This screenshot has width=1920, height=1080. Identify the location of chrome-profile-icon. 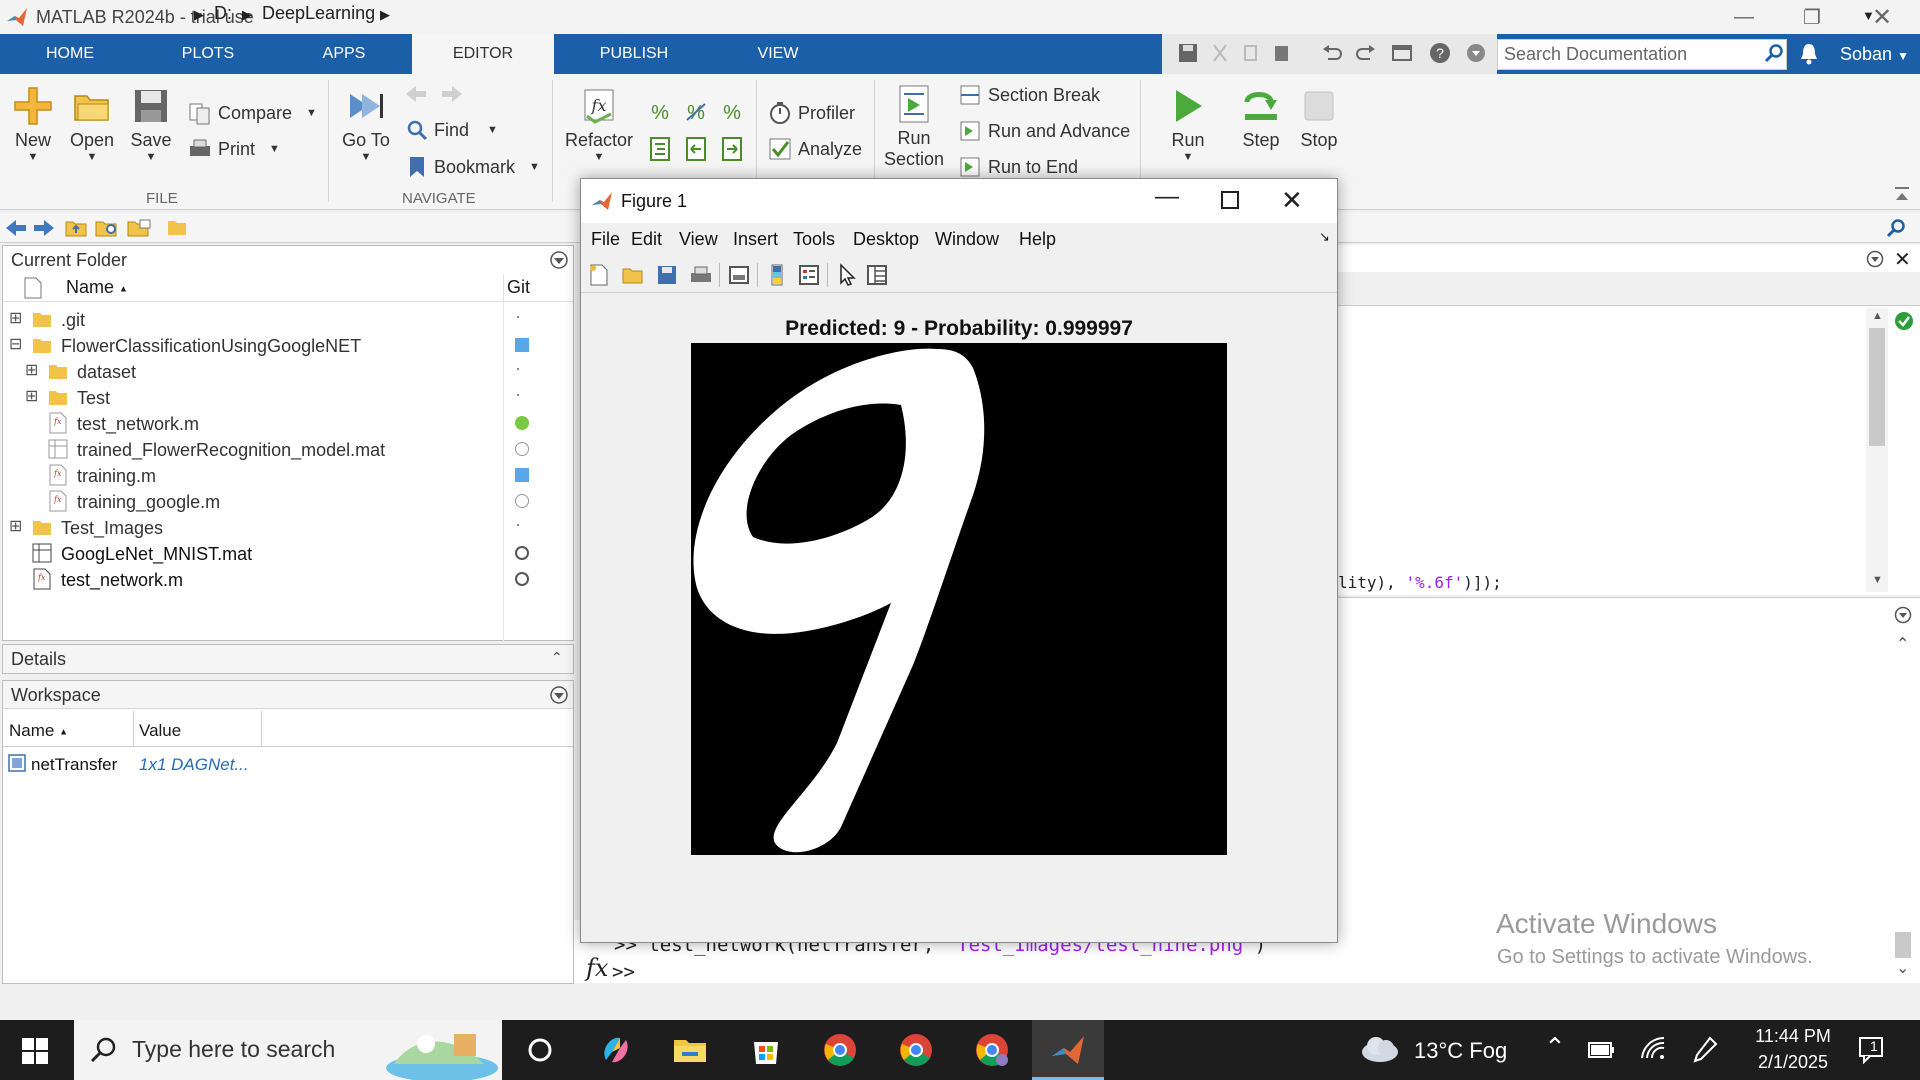
(916, 1050).